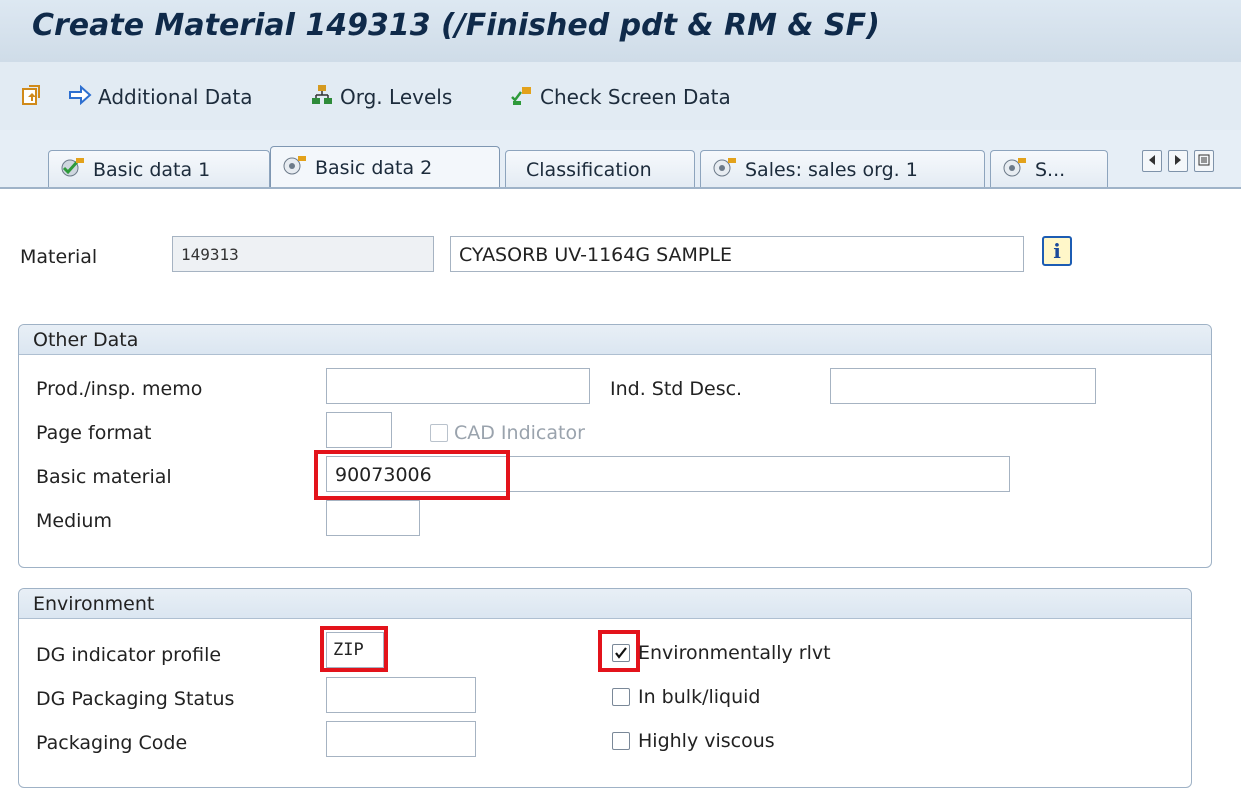 The width and height of the screenshot is (1241, 788). What do you see at coordinates (621, 697) in the screenshot?
I see `in-bulk-liquid-checkbox` at bounding box center [621, 697].